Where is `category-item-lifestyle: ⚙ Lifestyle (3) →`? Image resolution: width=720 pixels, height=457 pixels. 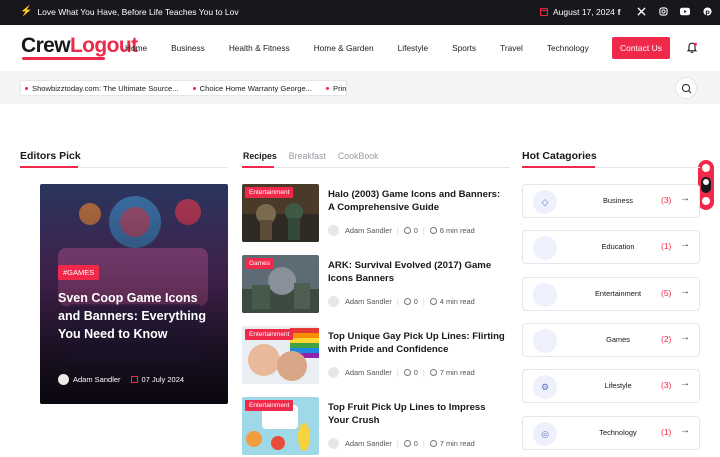
category-item-lifestyle: ⚙ Lifestyle (3) → is located at coordinates (611, 386).